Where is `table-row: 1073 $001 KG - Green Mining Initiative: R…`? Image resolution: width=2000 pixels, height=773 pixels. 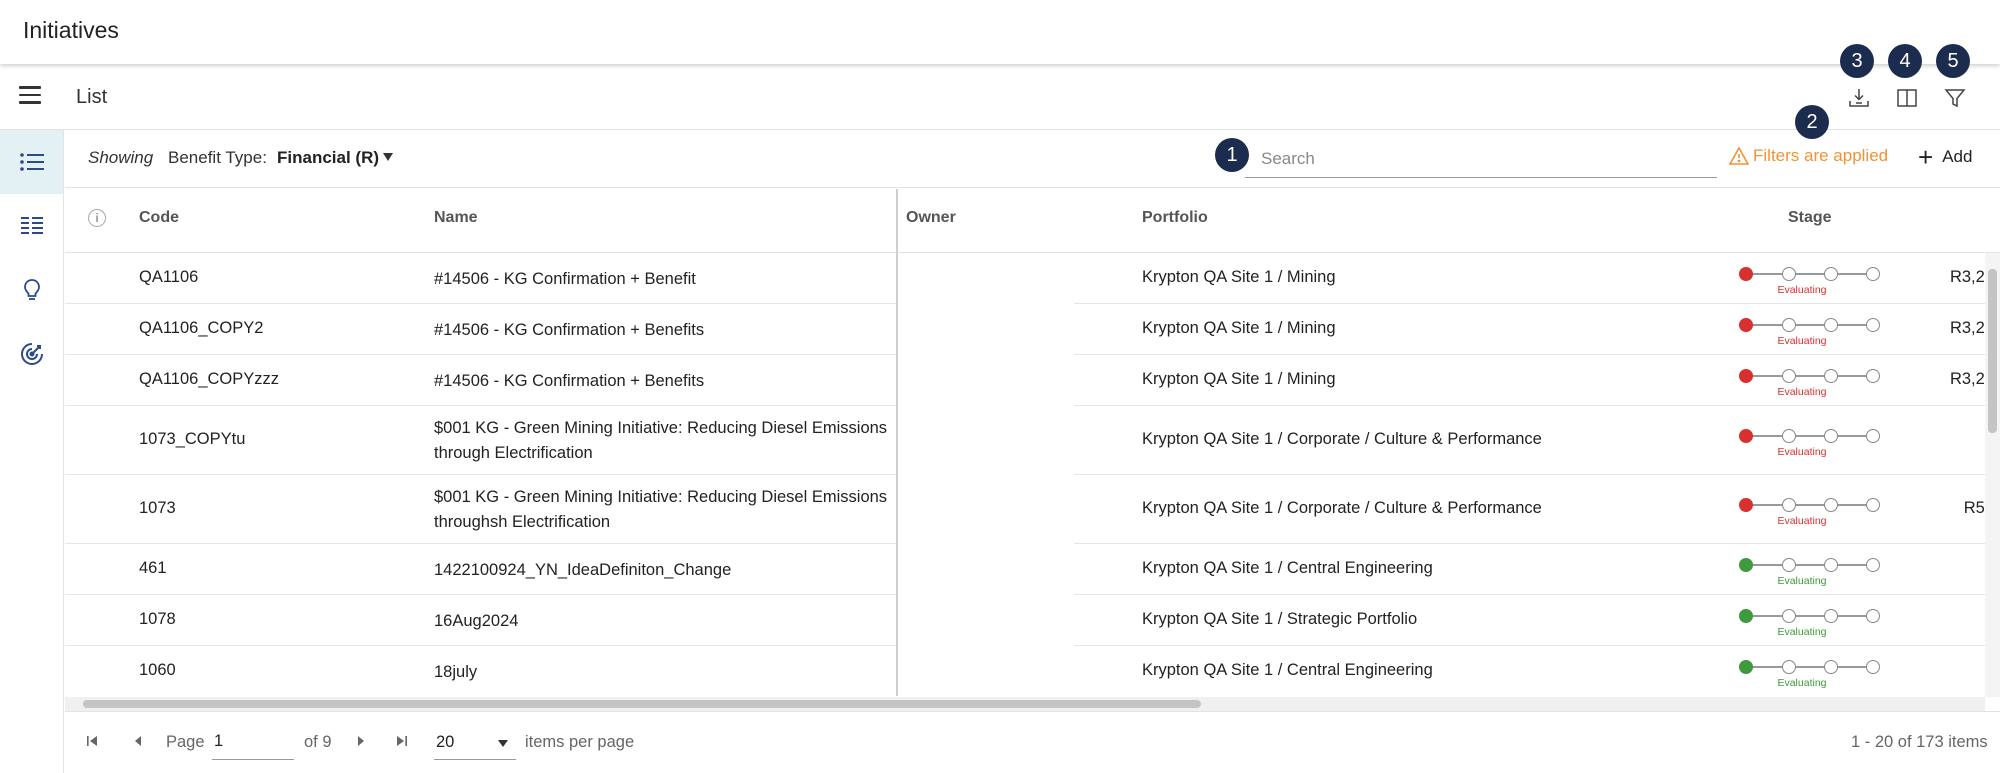
table-row: 1073 $001 KG - Green Mining Initiative: R… is located at coordinates (1032, 510).